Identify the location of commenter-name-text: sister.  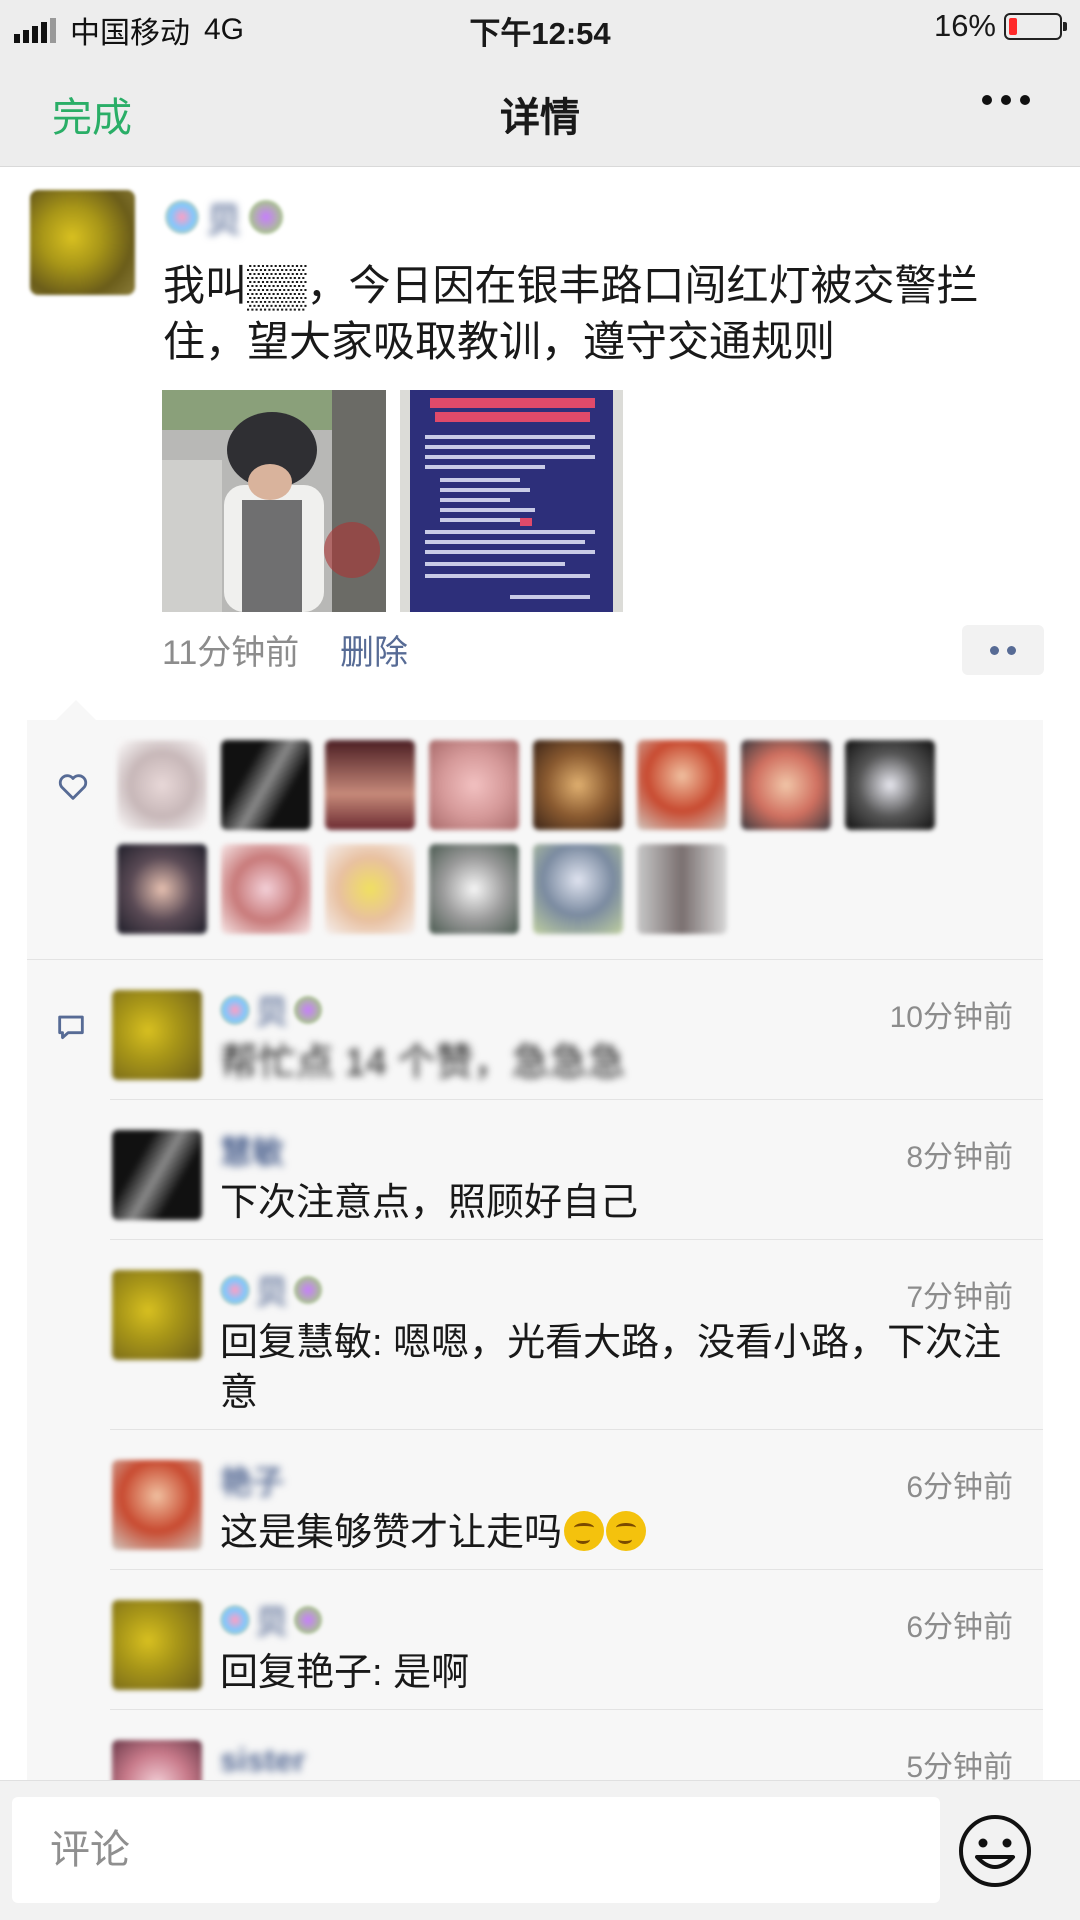
(263, 1759).